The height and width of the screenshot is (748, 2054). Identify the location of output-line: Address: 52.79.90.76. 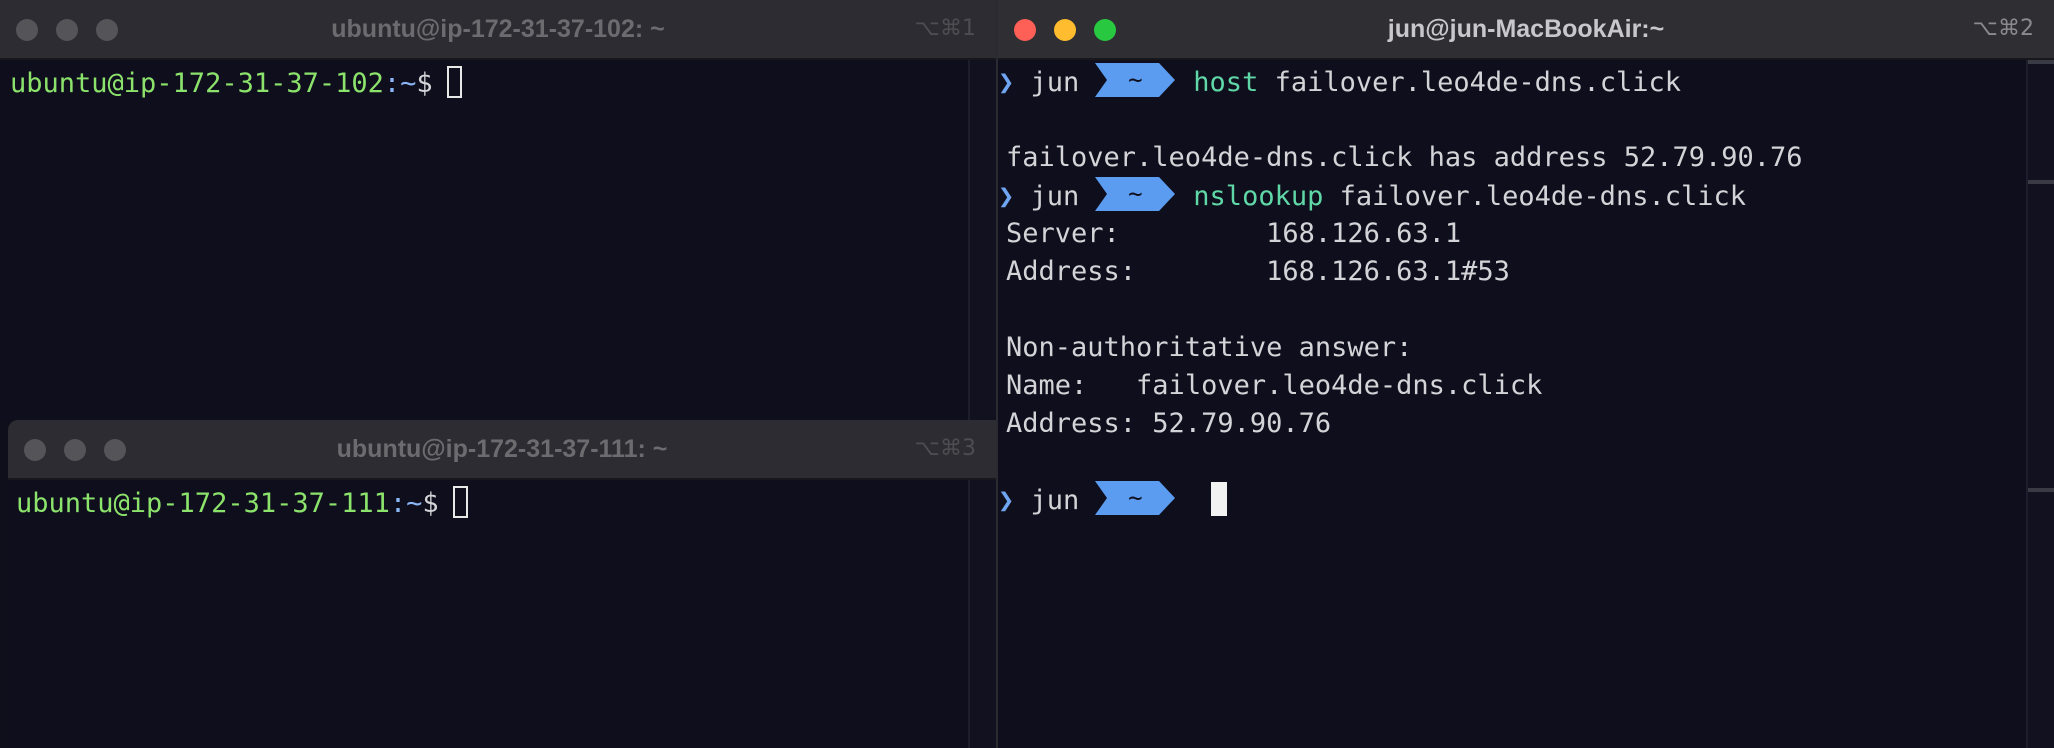
(1169, 423).